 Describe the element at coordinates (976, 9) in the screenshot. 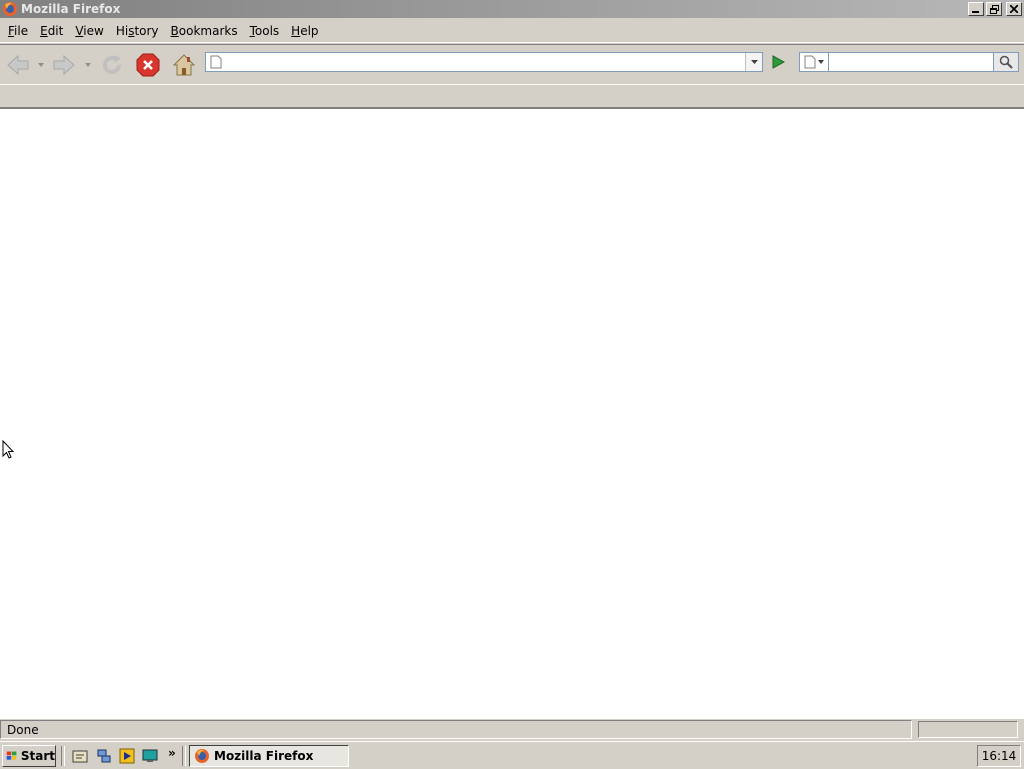

I see `minimize-button` at that location.